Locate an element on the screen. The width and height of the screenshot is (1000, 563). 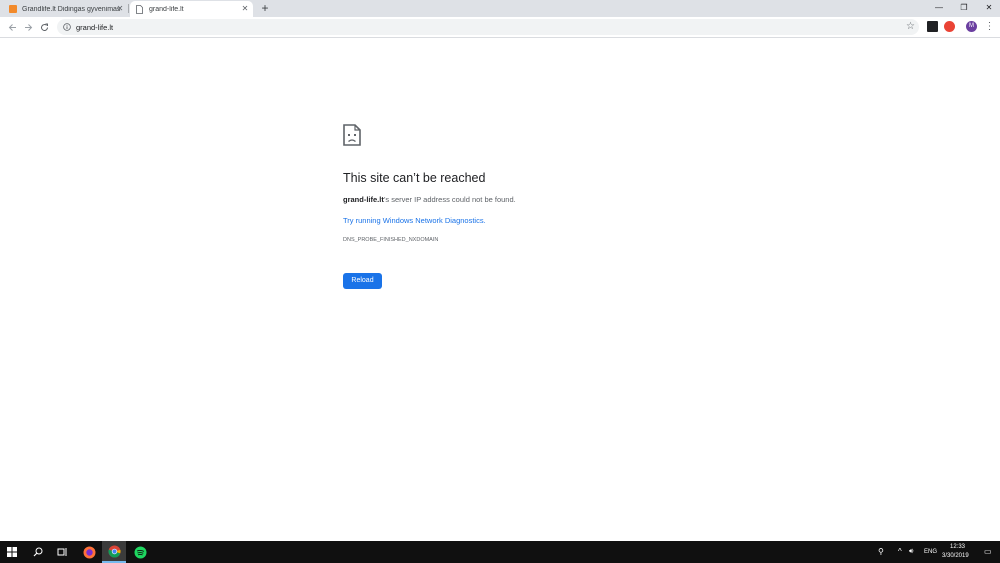
windows-taskbar: ⚲ ^ 🔊︎ ENG 12:33 3/30/2019 ▭ is located at coordinates (500, 552).